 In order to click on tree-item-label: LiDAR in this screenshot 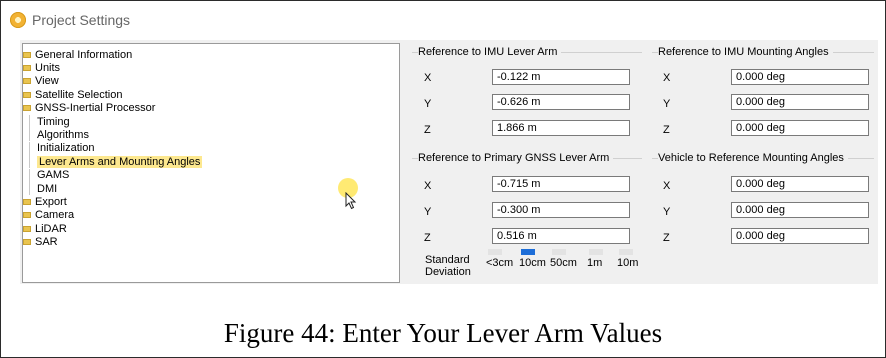, I will do `click(51, 228)`.